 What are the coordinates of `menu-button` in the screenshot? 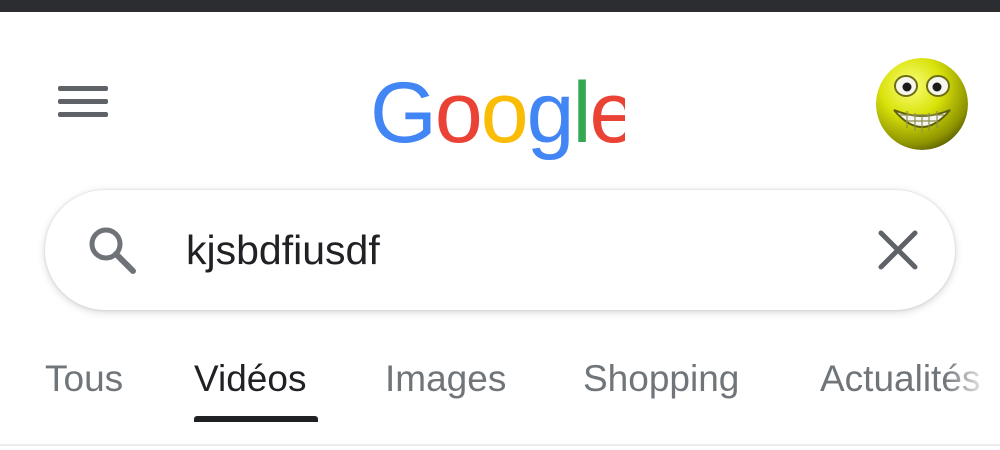 It's located at (83, 100).